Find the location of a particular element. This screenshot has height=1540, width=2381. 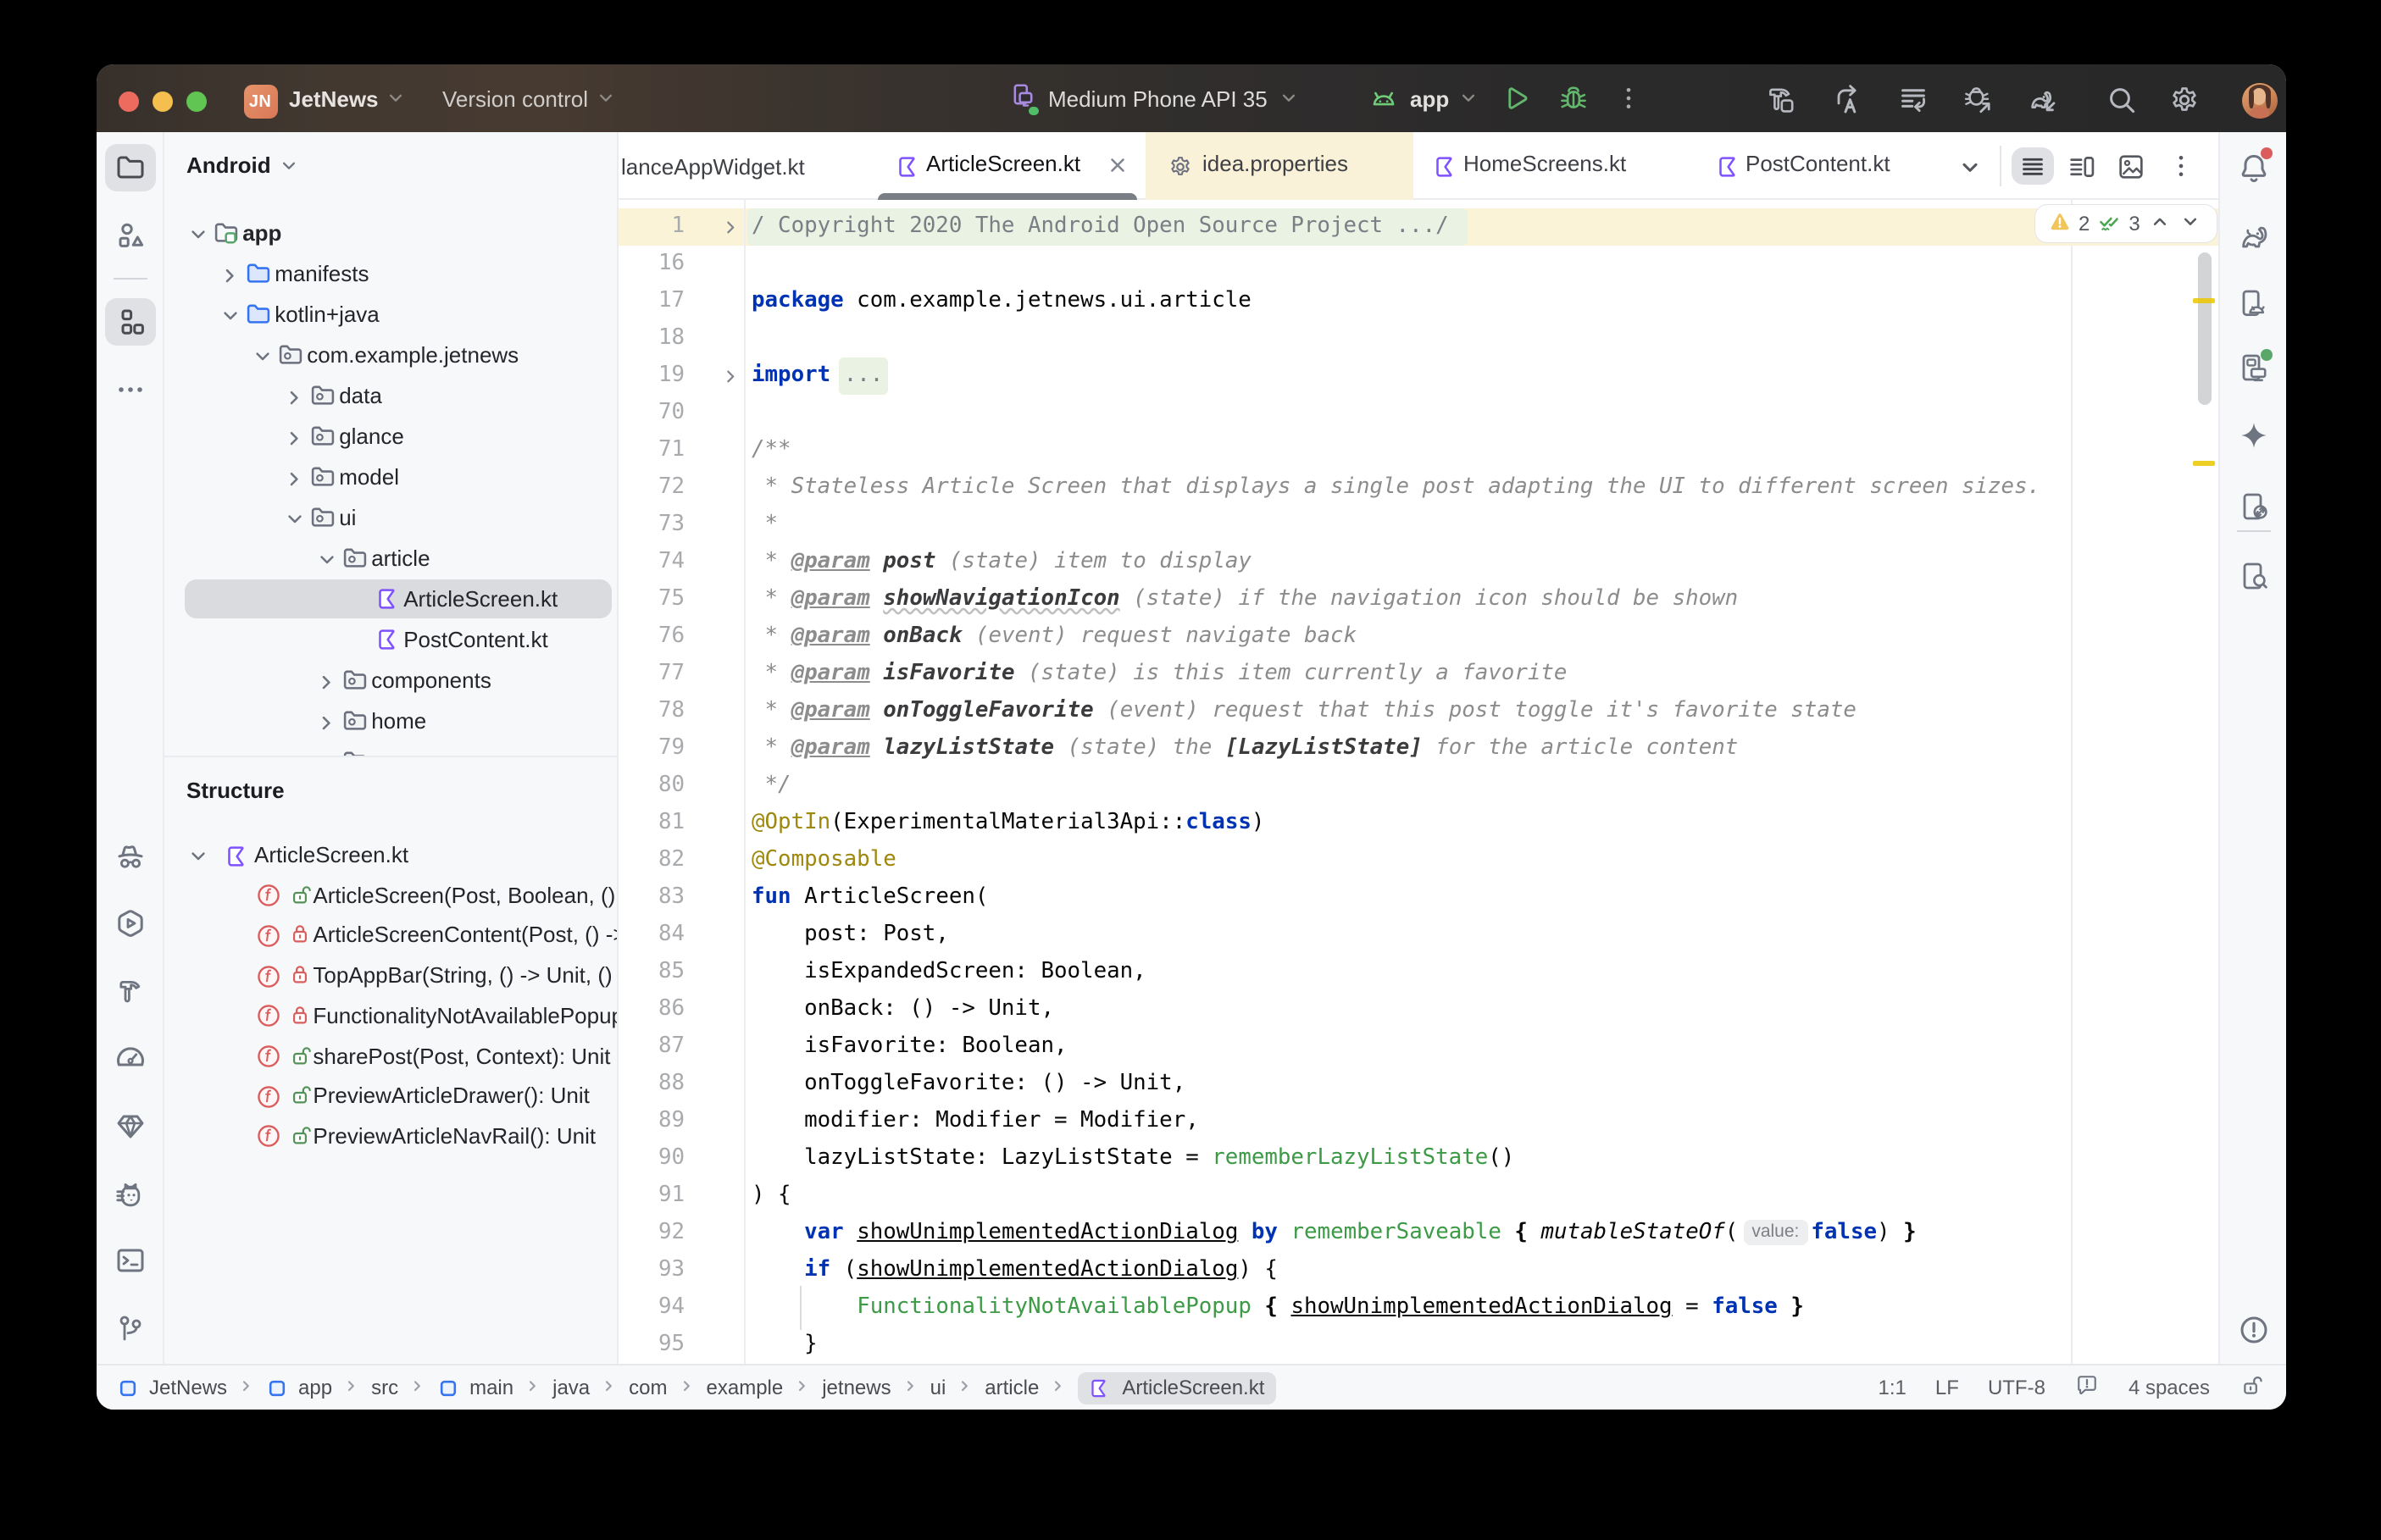

breadcrumb-item: article is located at coordinates (1012, 1387).